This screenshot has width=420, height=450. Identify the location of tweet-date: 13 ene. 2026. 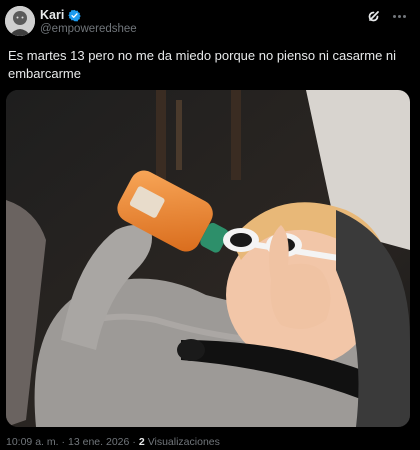
(98, 442).